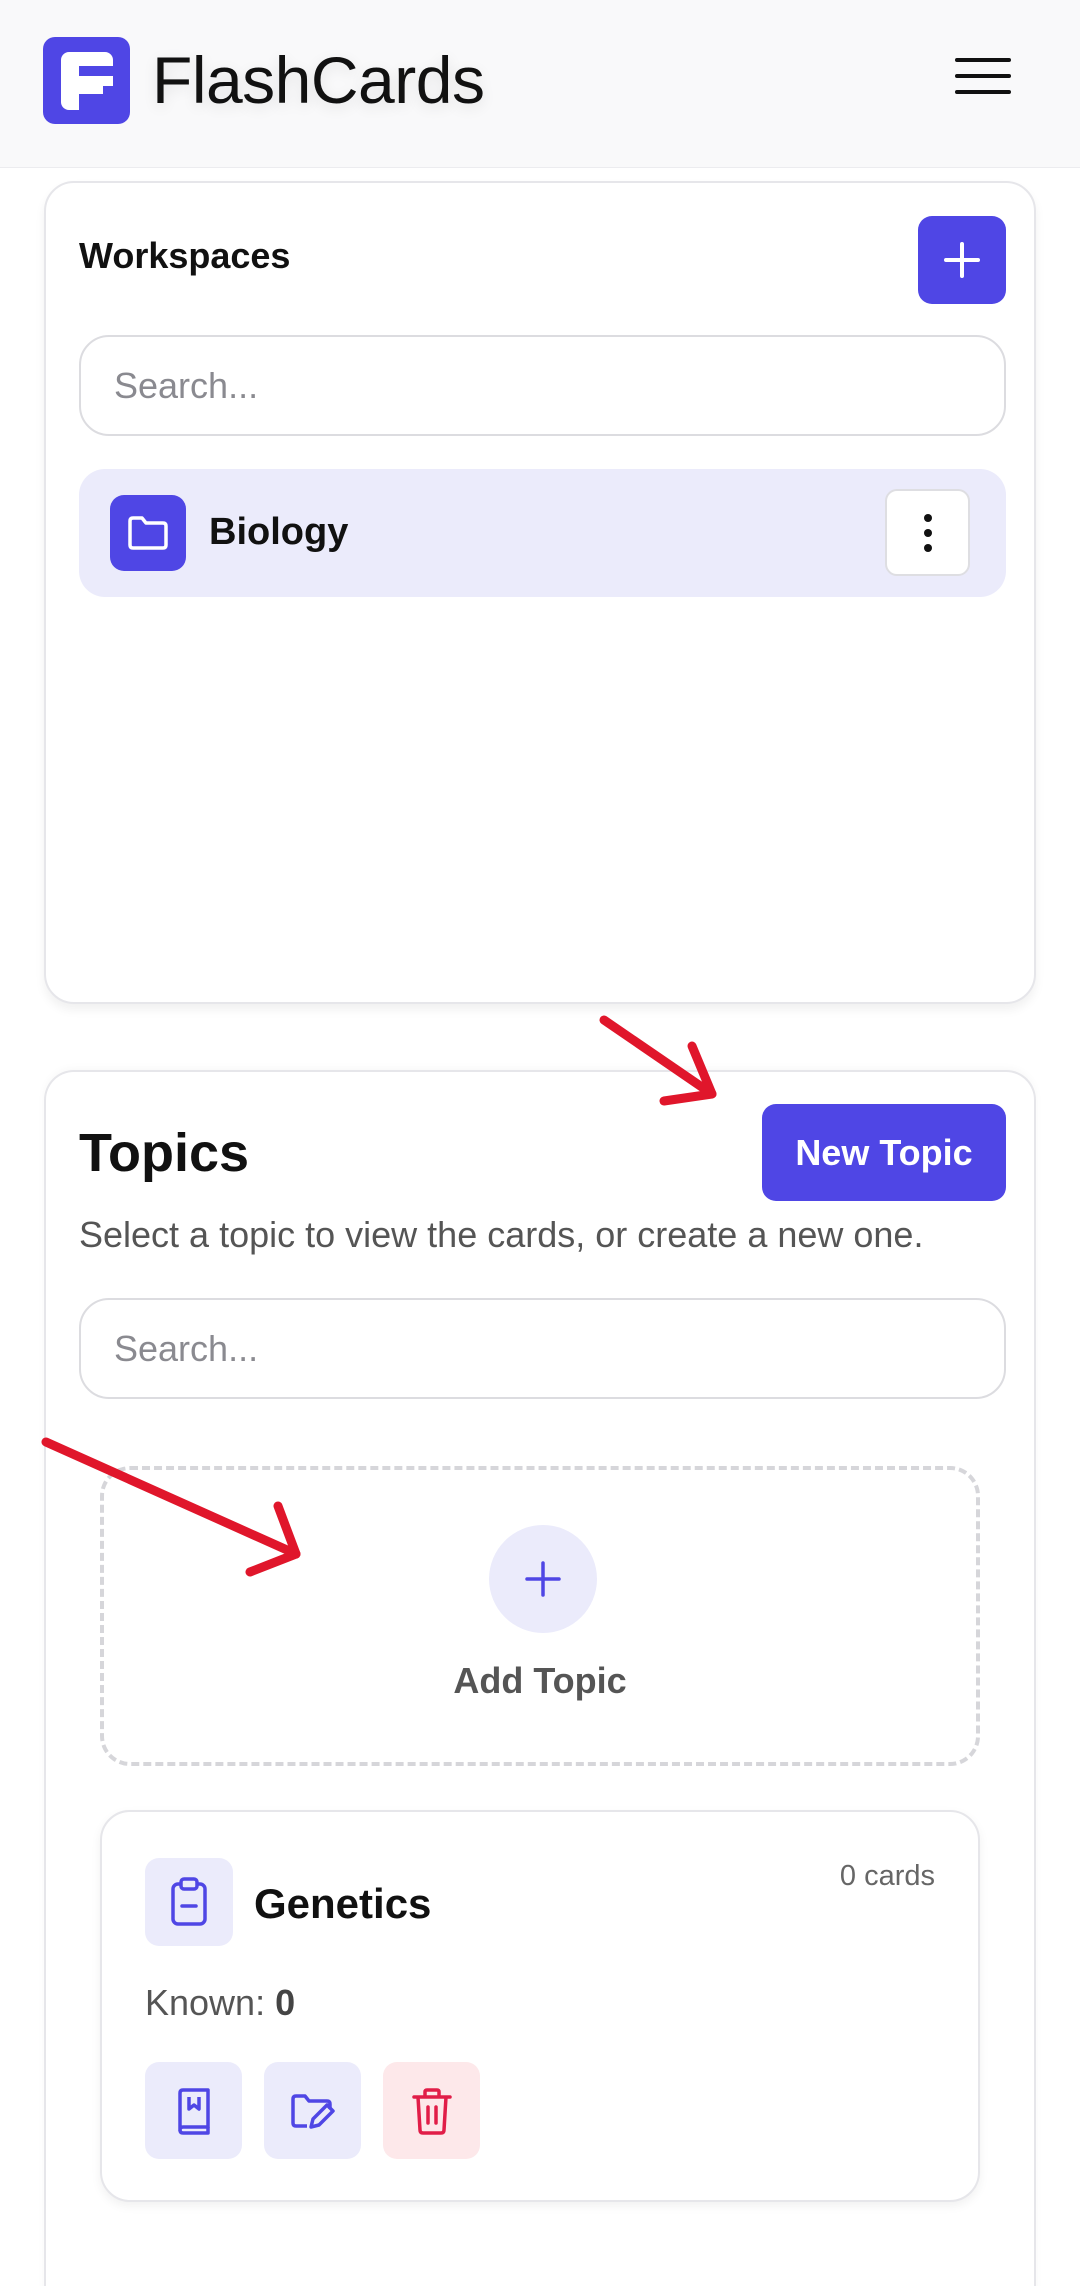  I want to click on add-workspace-button, so click(962, 260).